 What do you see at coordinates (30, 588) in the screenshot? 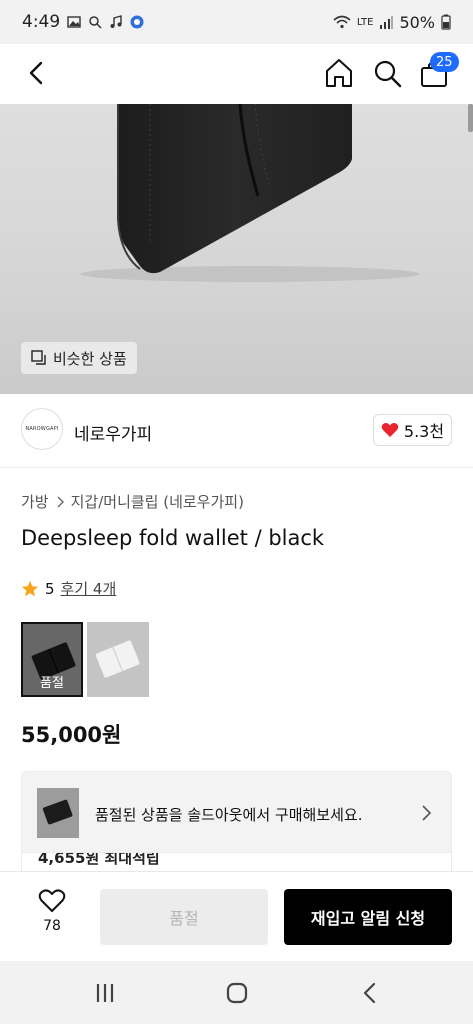
I see `star-icon` at bounding box center [30, 588].